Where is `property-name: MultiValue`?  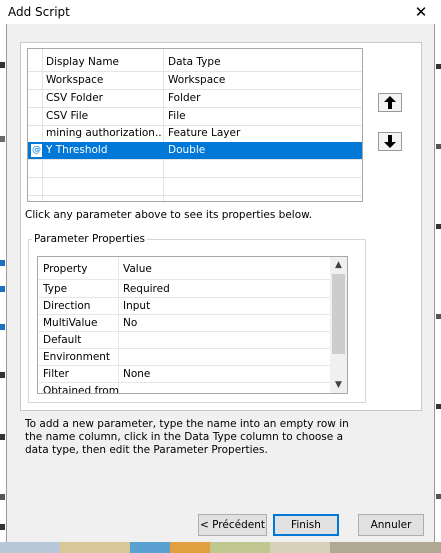
property-name: MultiValue is located at coordinates (70, 323).